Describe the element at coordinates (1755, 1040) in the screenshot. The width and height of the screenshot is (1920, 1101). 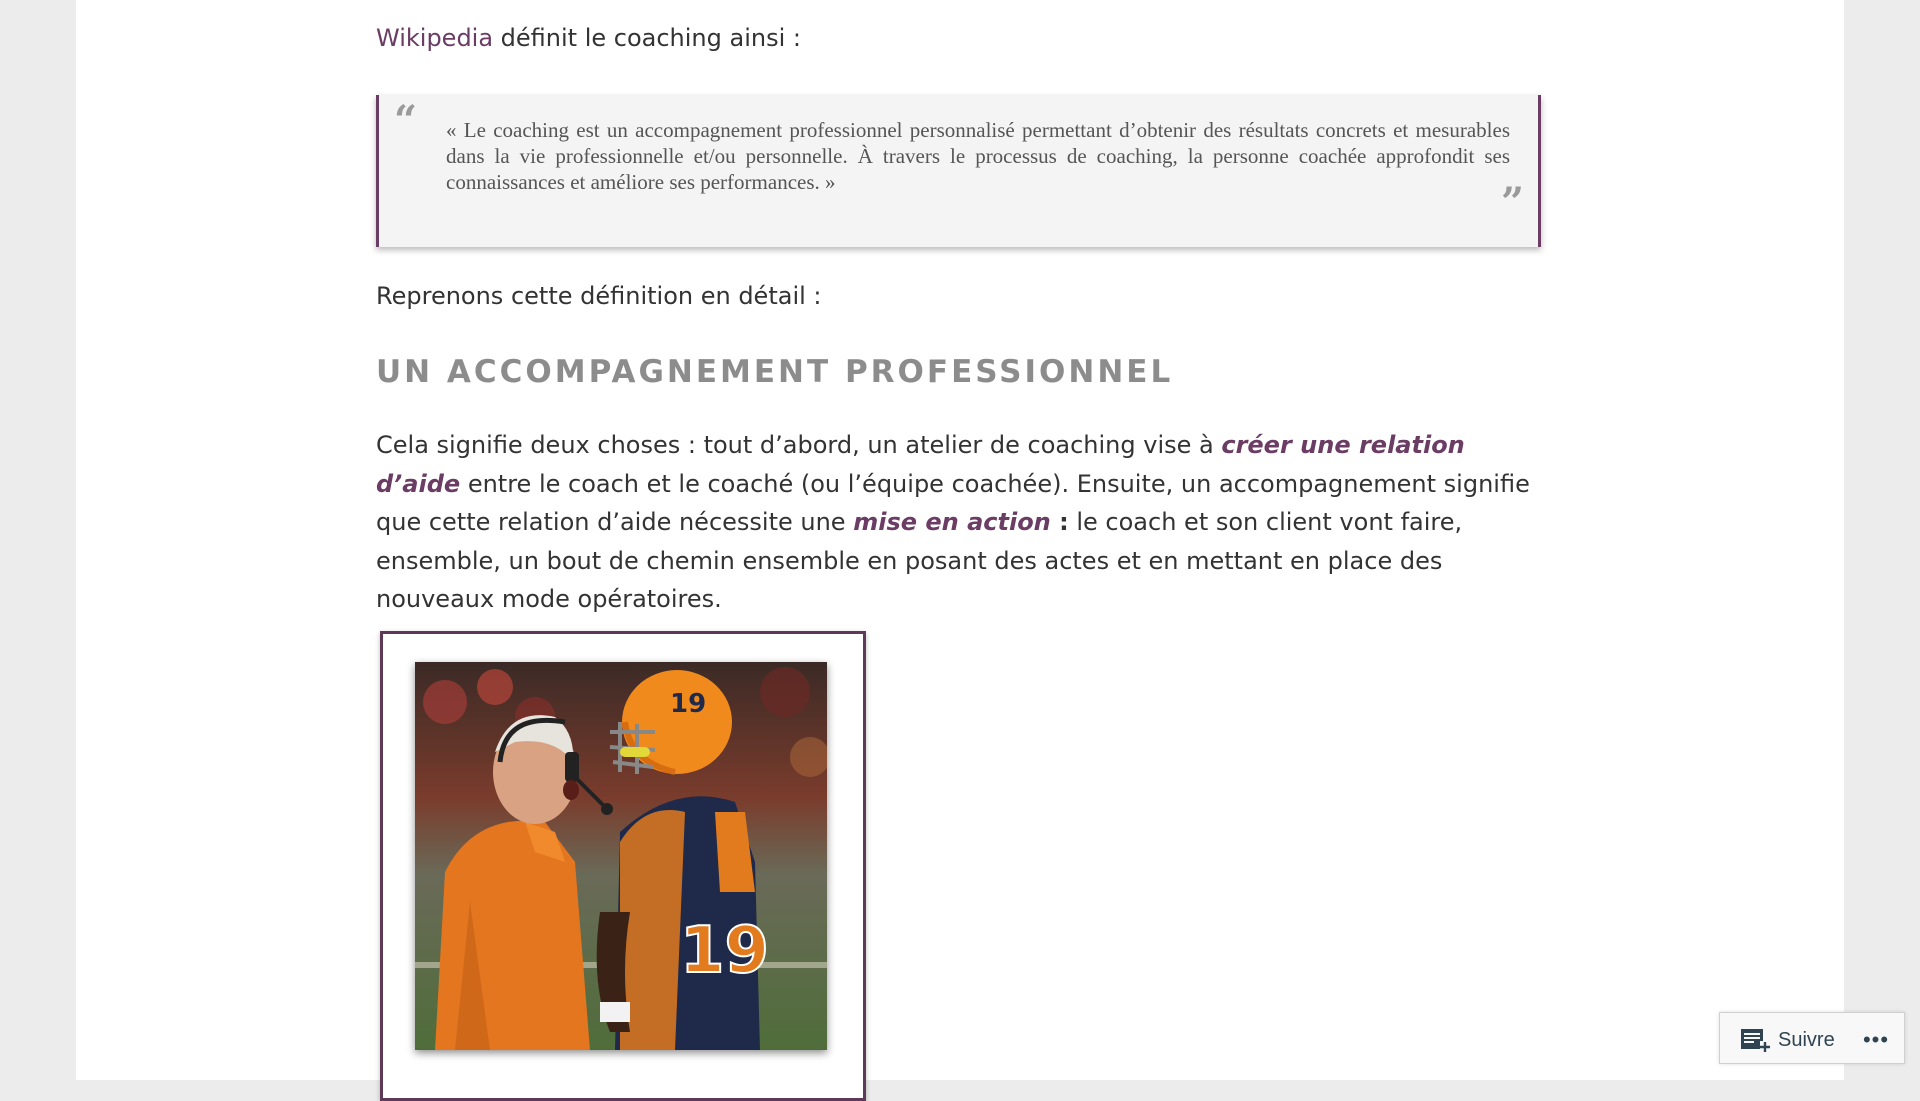
I see `reader-follow-icon` at that location.